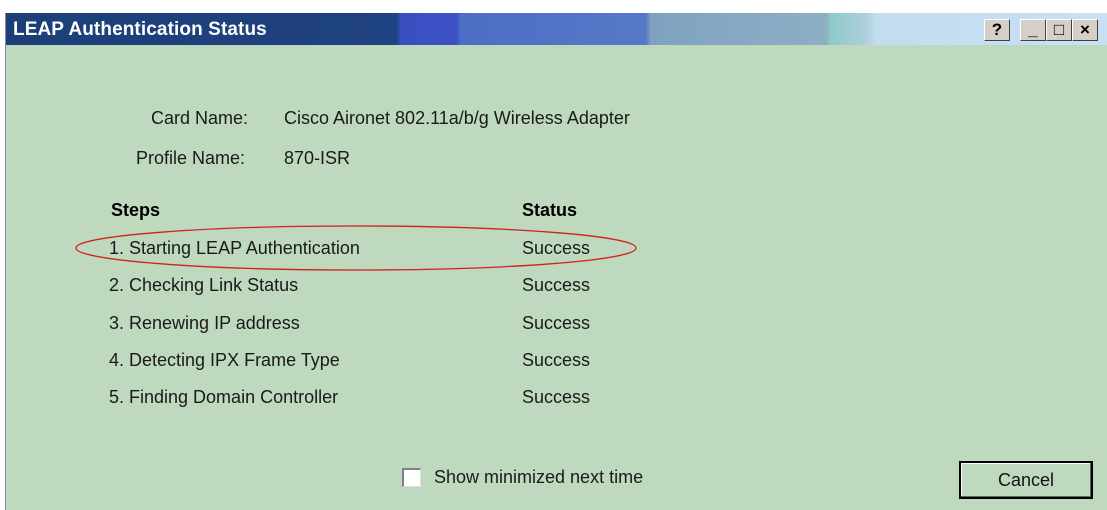 Image resolution: width=1107 pixels, height=510 pixels. What do you see at coordinates (204, 285) in the screenshot?
I see `step-label: 2. Checking Link Status` at bounding box center [204, 285].